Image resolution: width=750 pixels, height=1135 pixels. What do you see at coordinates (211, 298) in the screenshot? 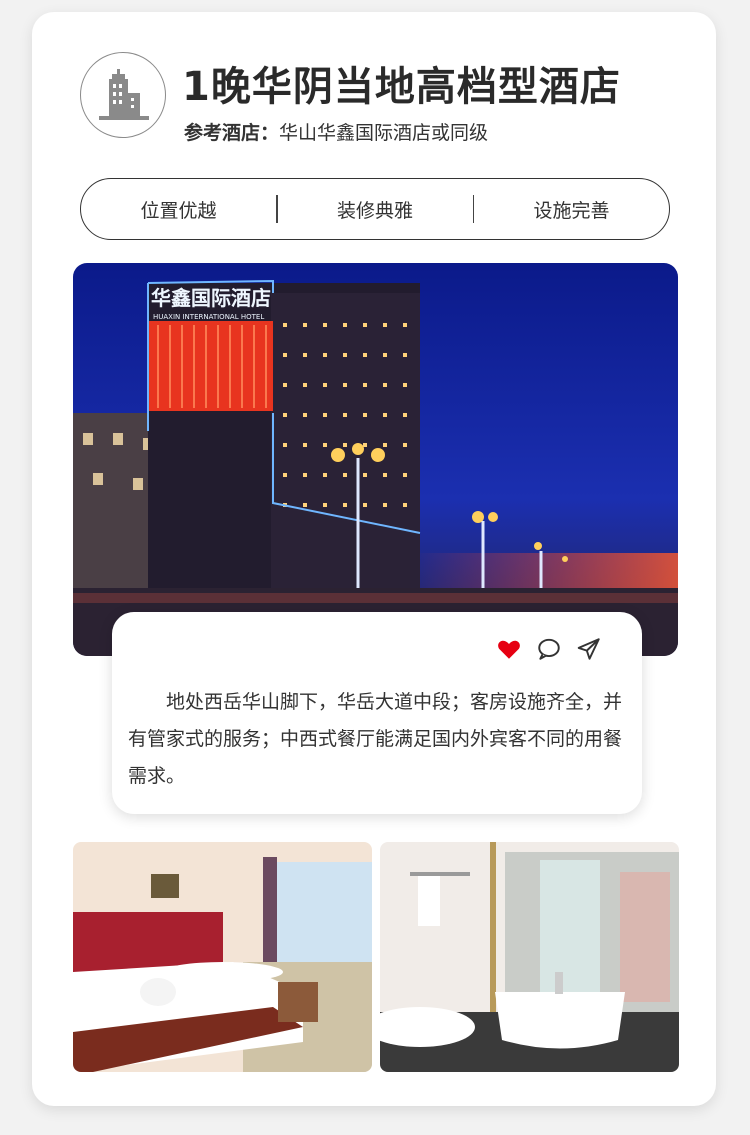
I see `hotel-sign-cn: 华鑫国际酒店` at bounding box center [211, 298].